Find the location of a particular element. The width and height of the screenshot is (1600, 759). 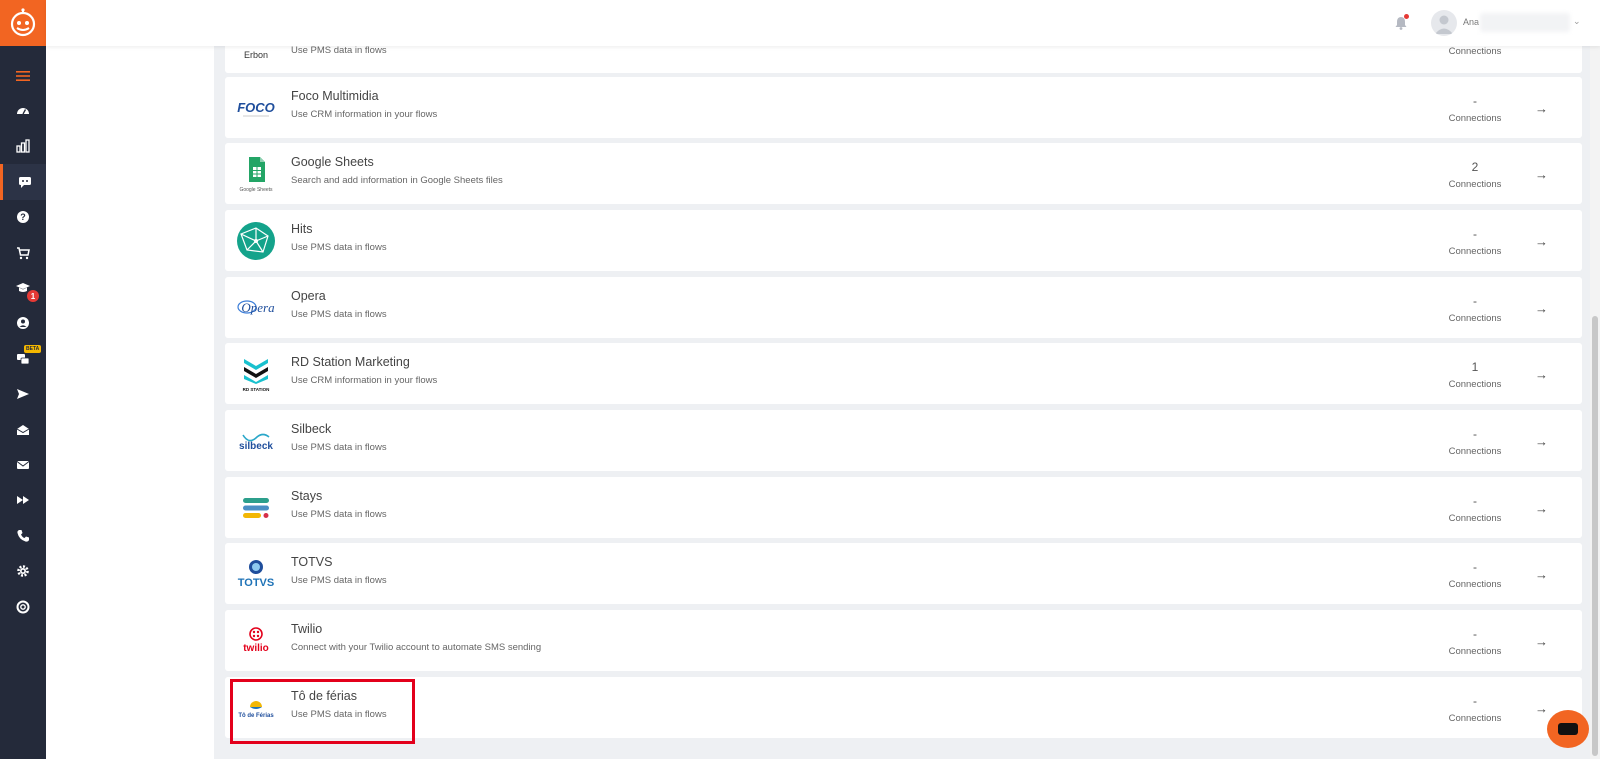

app-logo is located at coordinates (23, 23).